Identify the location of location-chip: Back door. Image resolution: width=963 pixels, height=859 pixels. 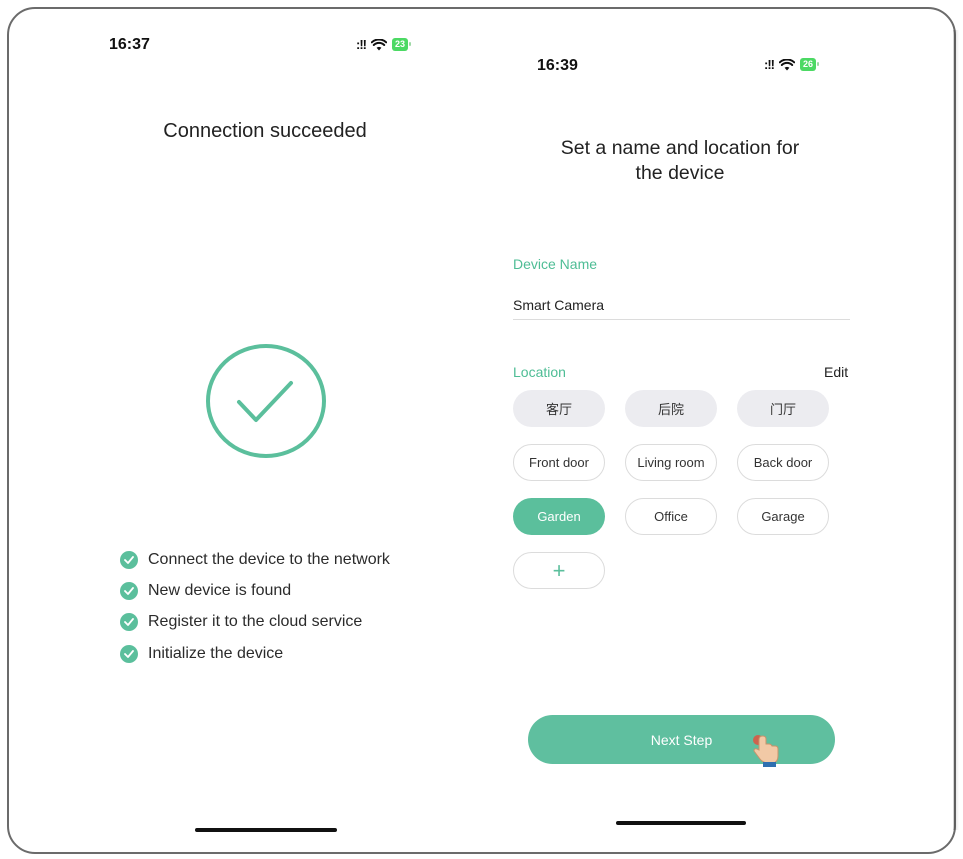
(783, 462).